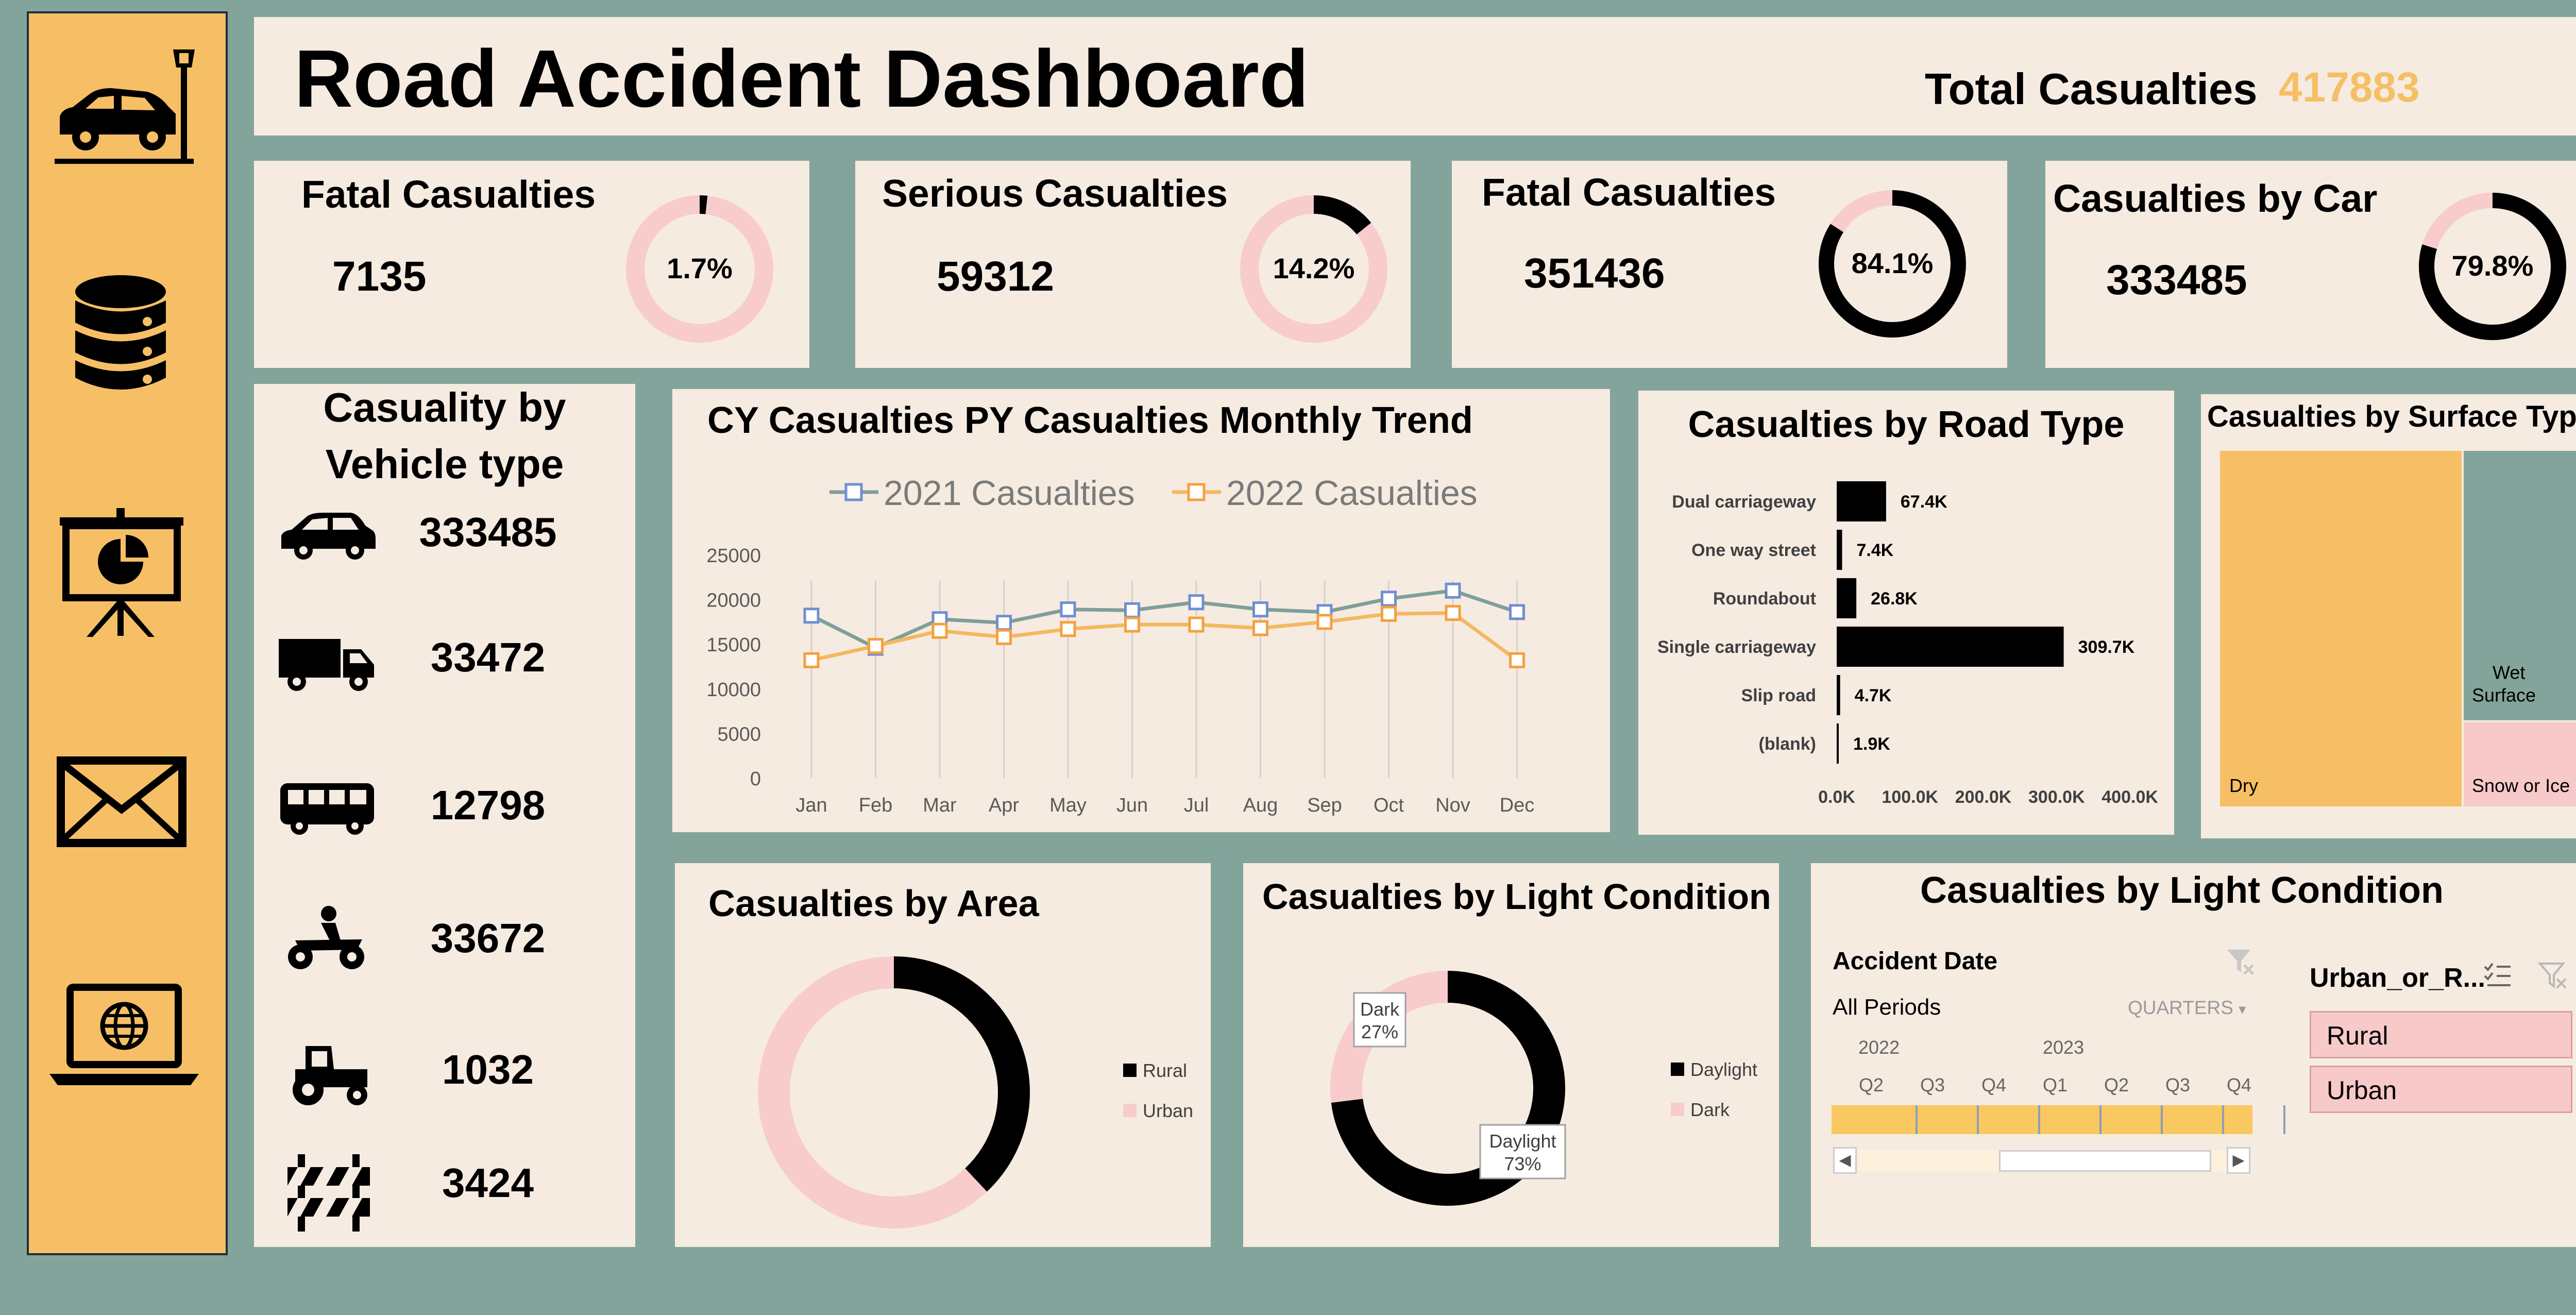  I want to click on x-tick-label: Aug, so click(1261, 805).